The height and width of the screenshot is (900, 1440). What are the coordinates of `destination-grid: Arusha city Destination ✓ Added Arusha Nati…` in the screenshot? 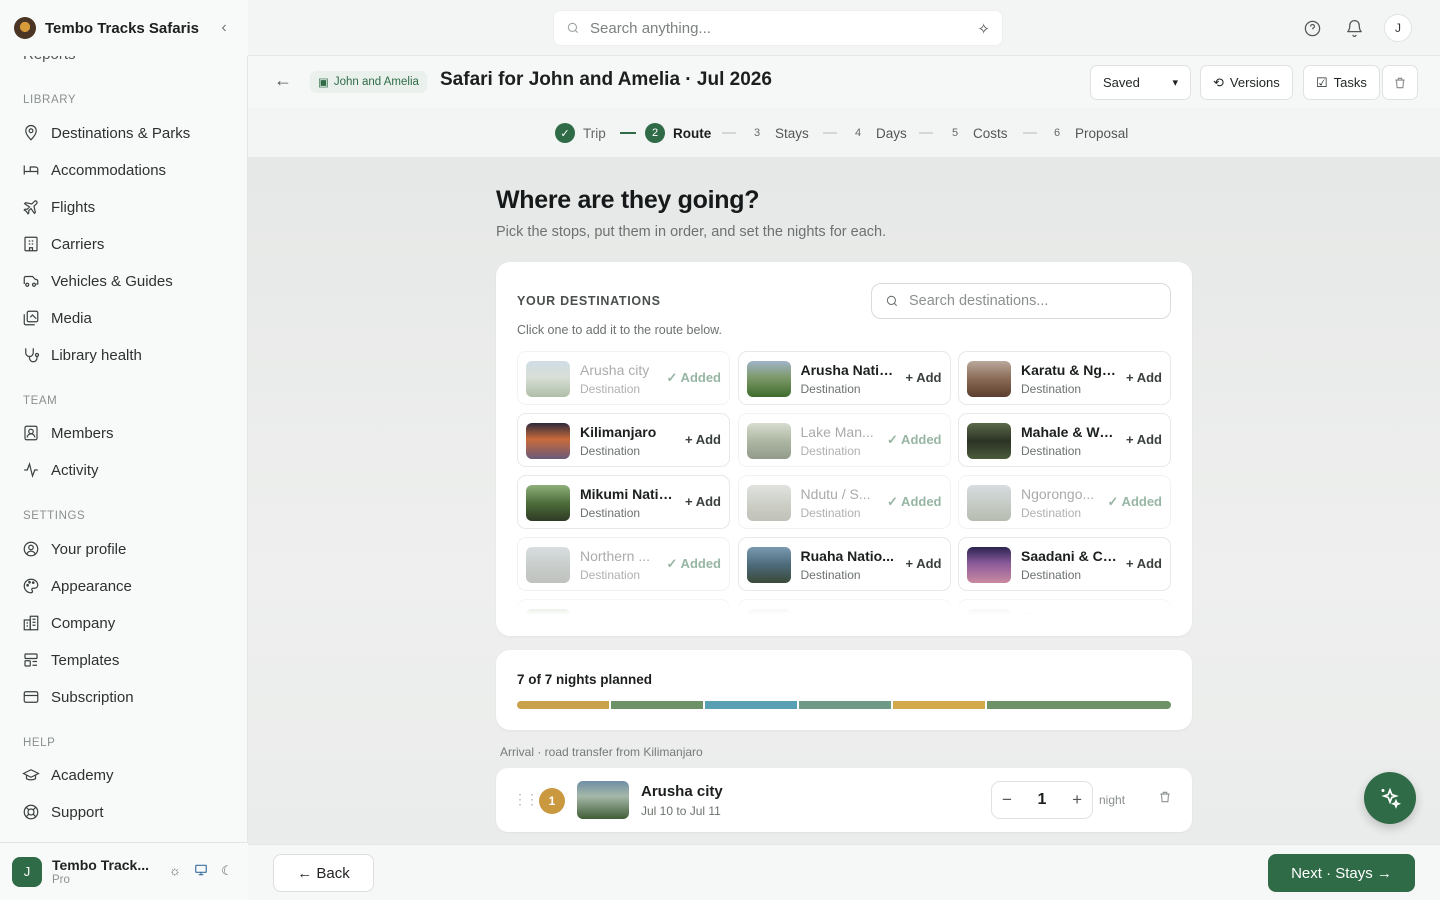 It's located at (844, 483).